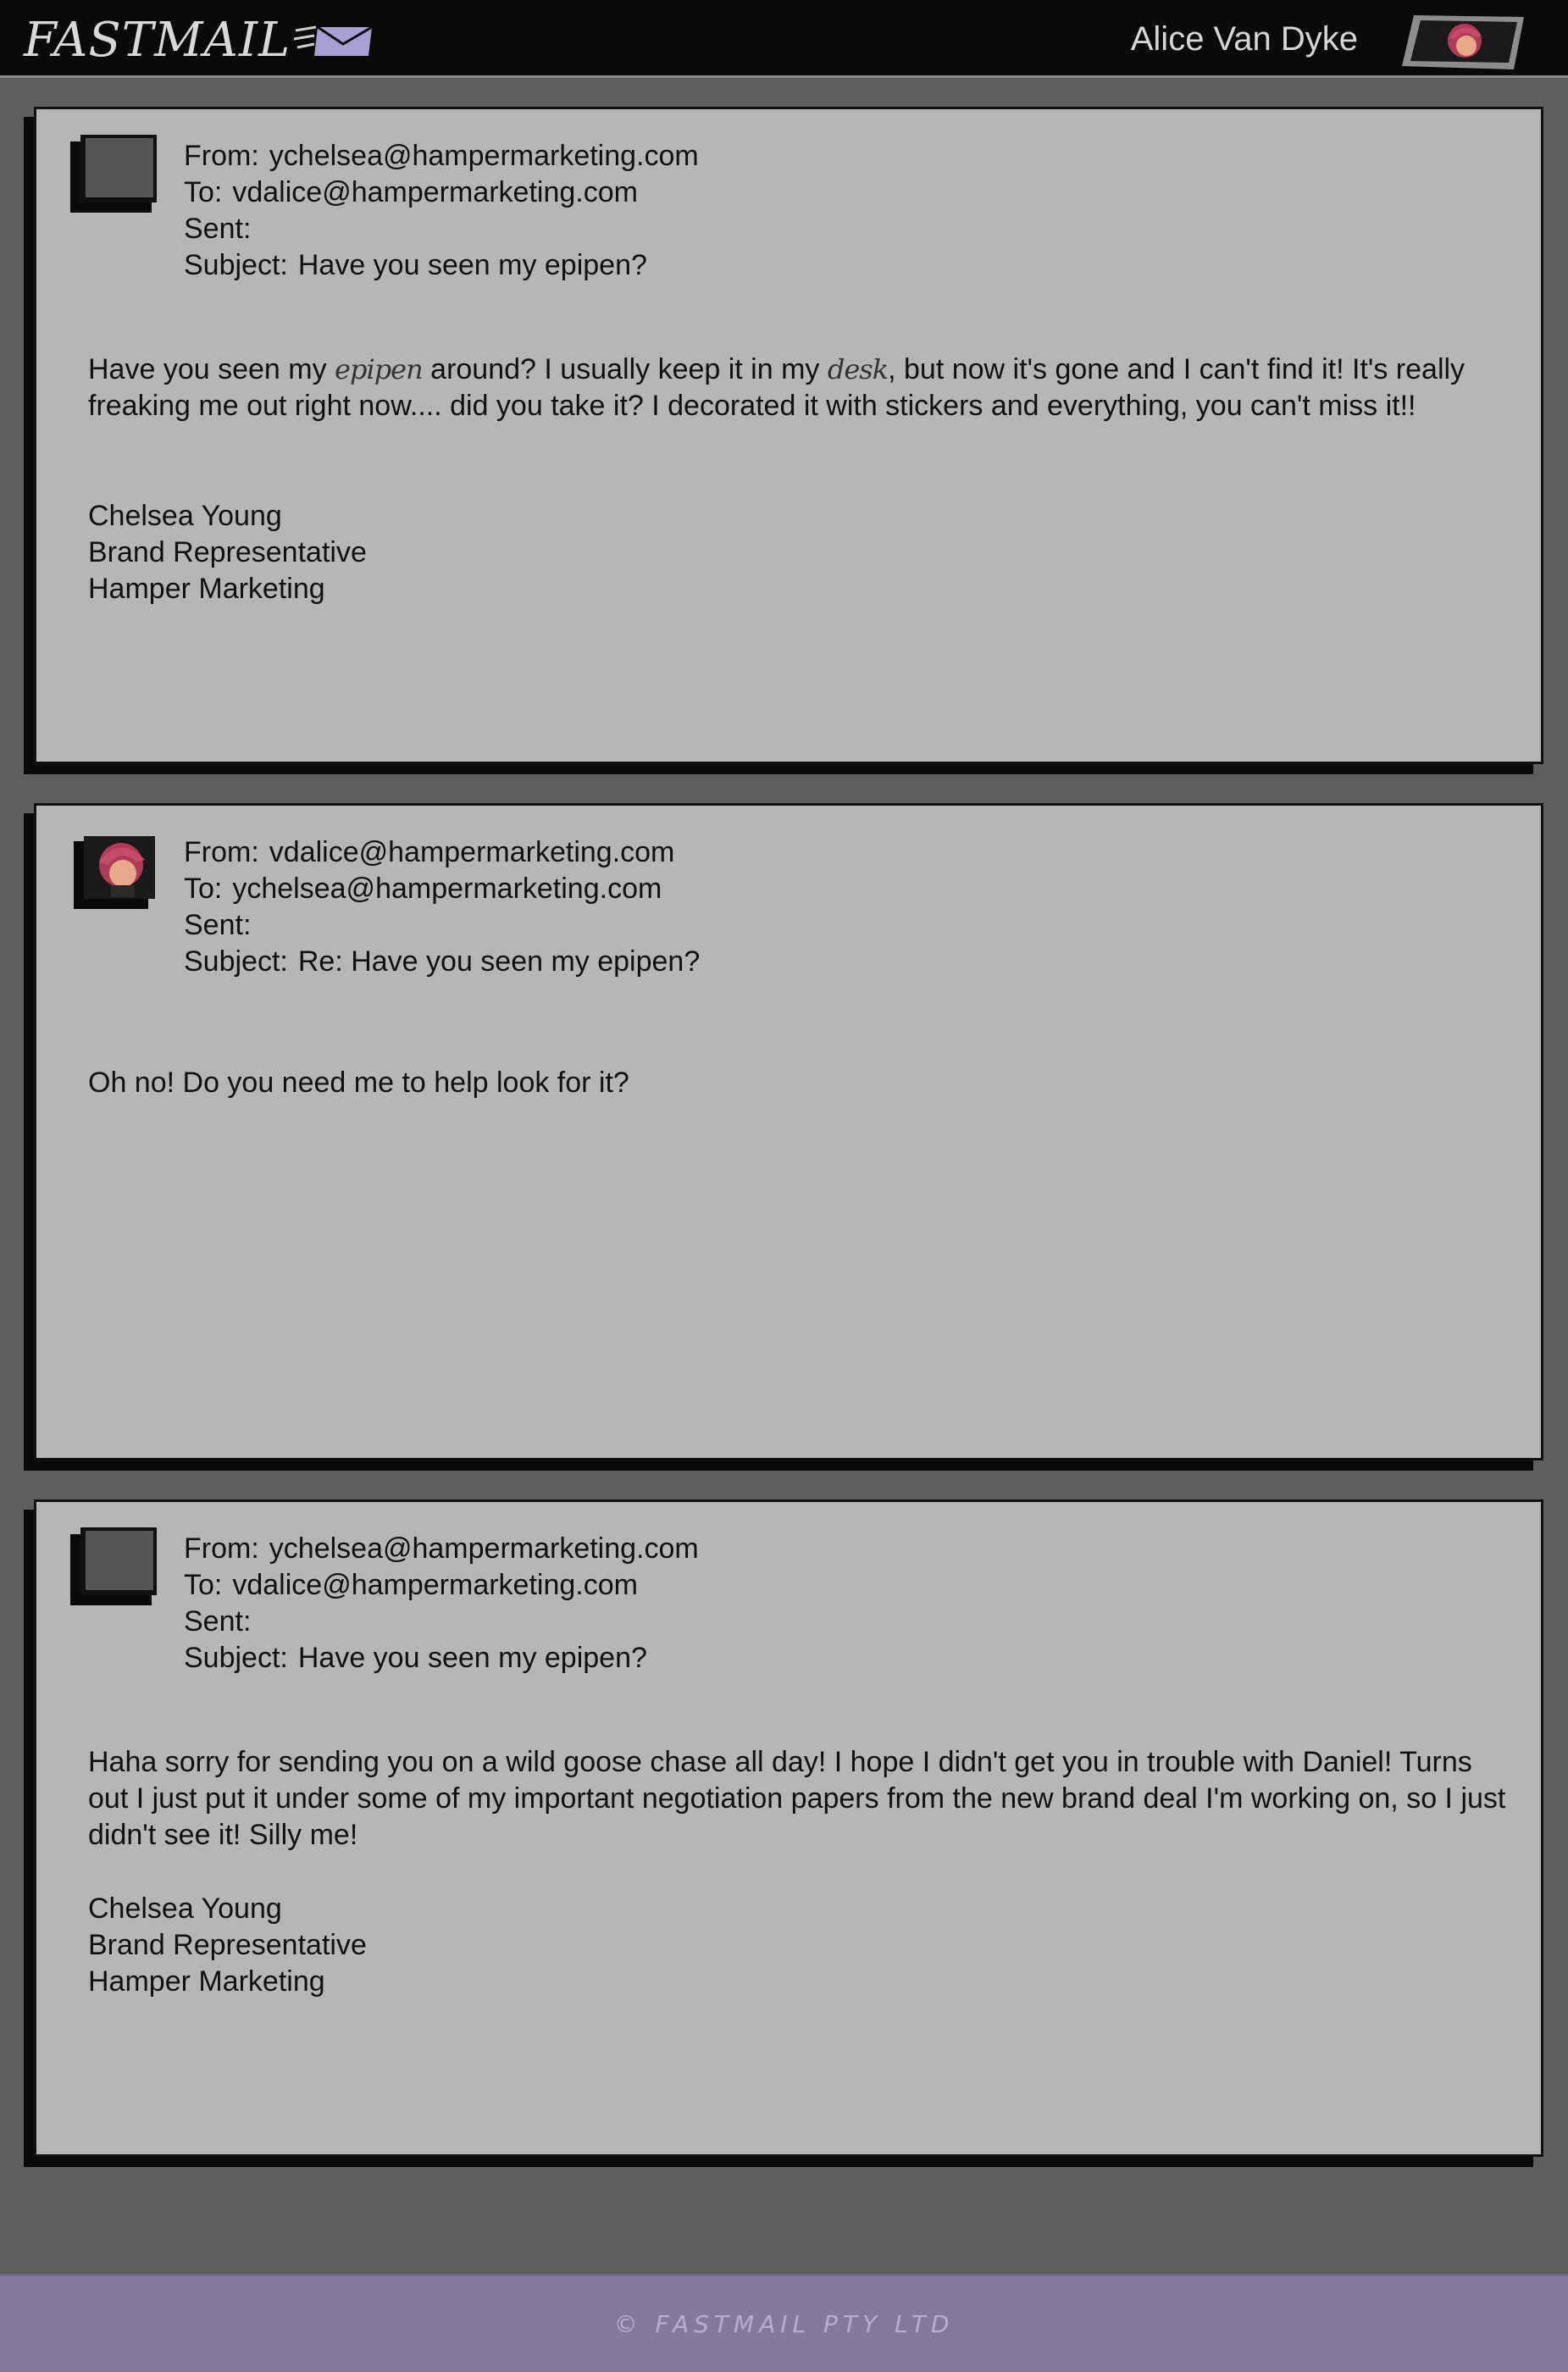  I want to click on footer-copyright: © FASTMAIL PTY LTD, so click(784, 2324).